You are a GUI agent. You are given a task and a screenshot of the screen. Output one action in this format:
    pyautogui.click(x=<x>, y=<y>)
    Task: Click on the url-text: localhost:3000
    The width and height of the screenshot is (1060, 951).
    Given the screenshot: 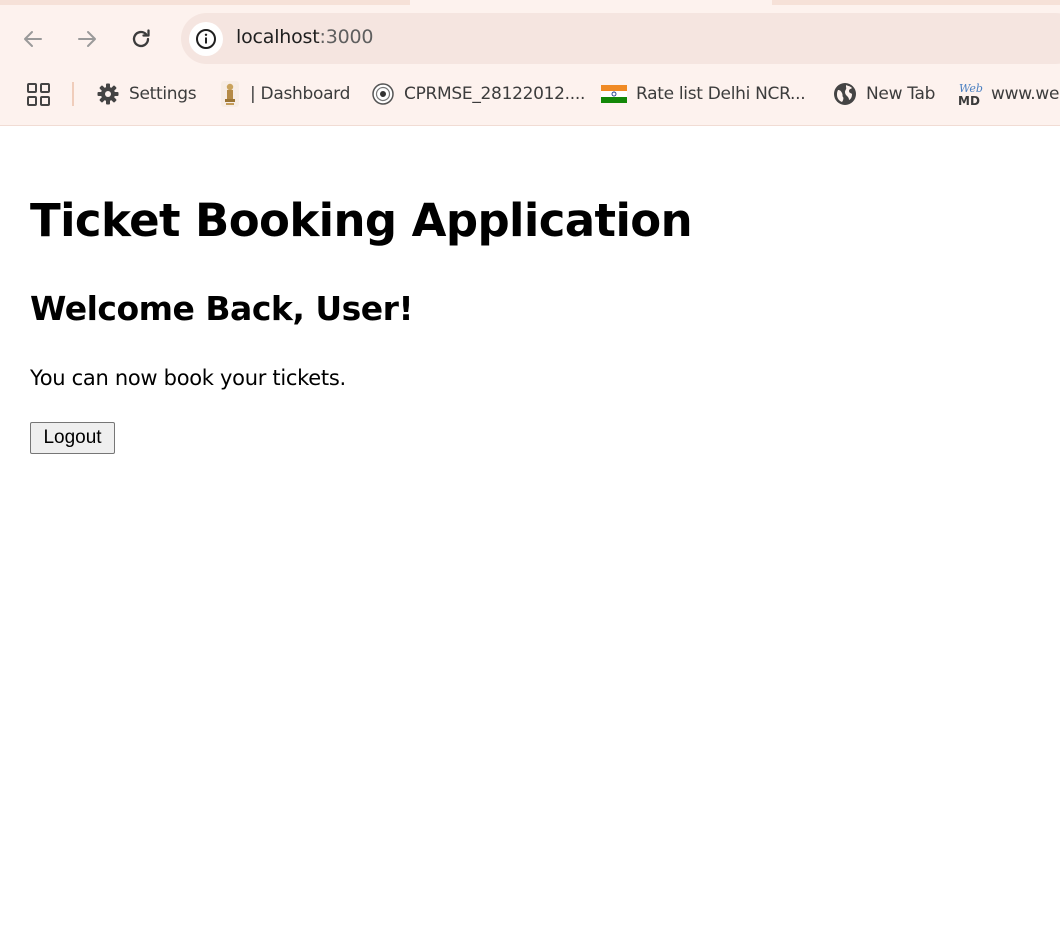 What is the action you would take?
    pyautogui.click(x=304, y=37)
    